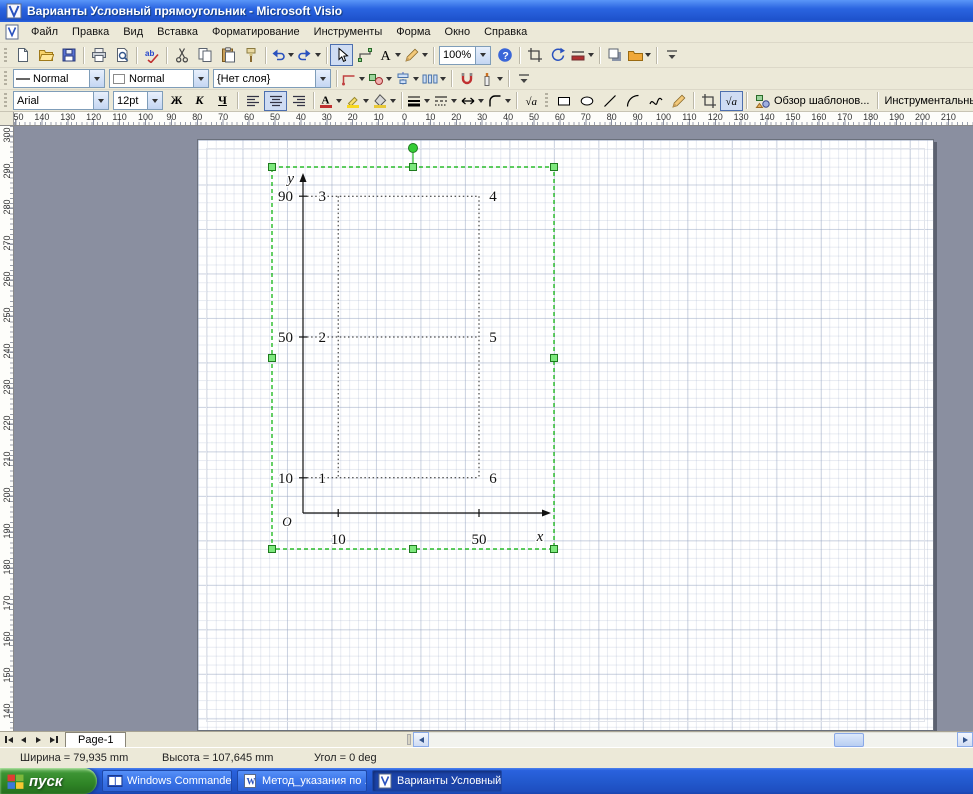  I want to click on undo-button, so click(282, 55).